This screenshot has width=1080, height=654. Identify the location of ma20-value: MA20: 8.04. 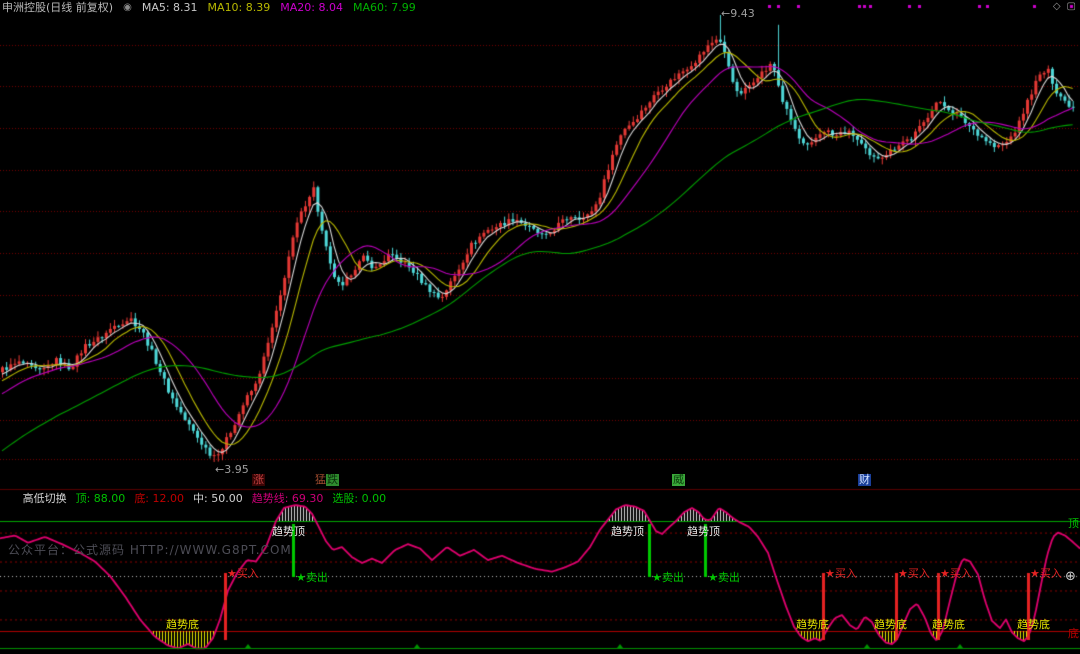
(311, 7).